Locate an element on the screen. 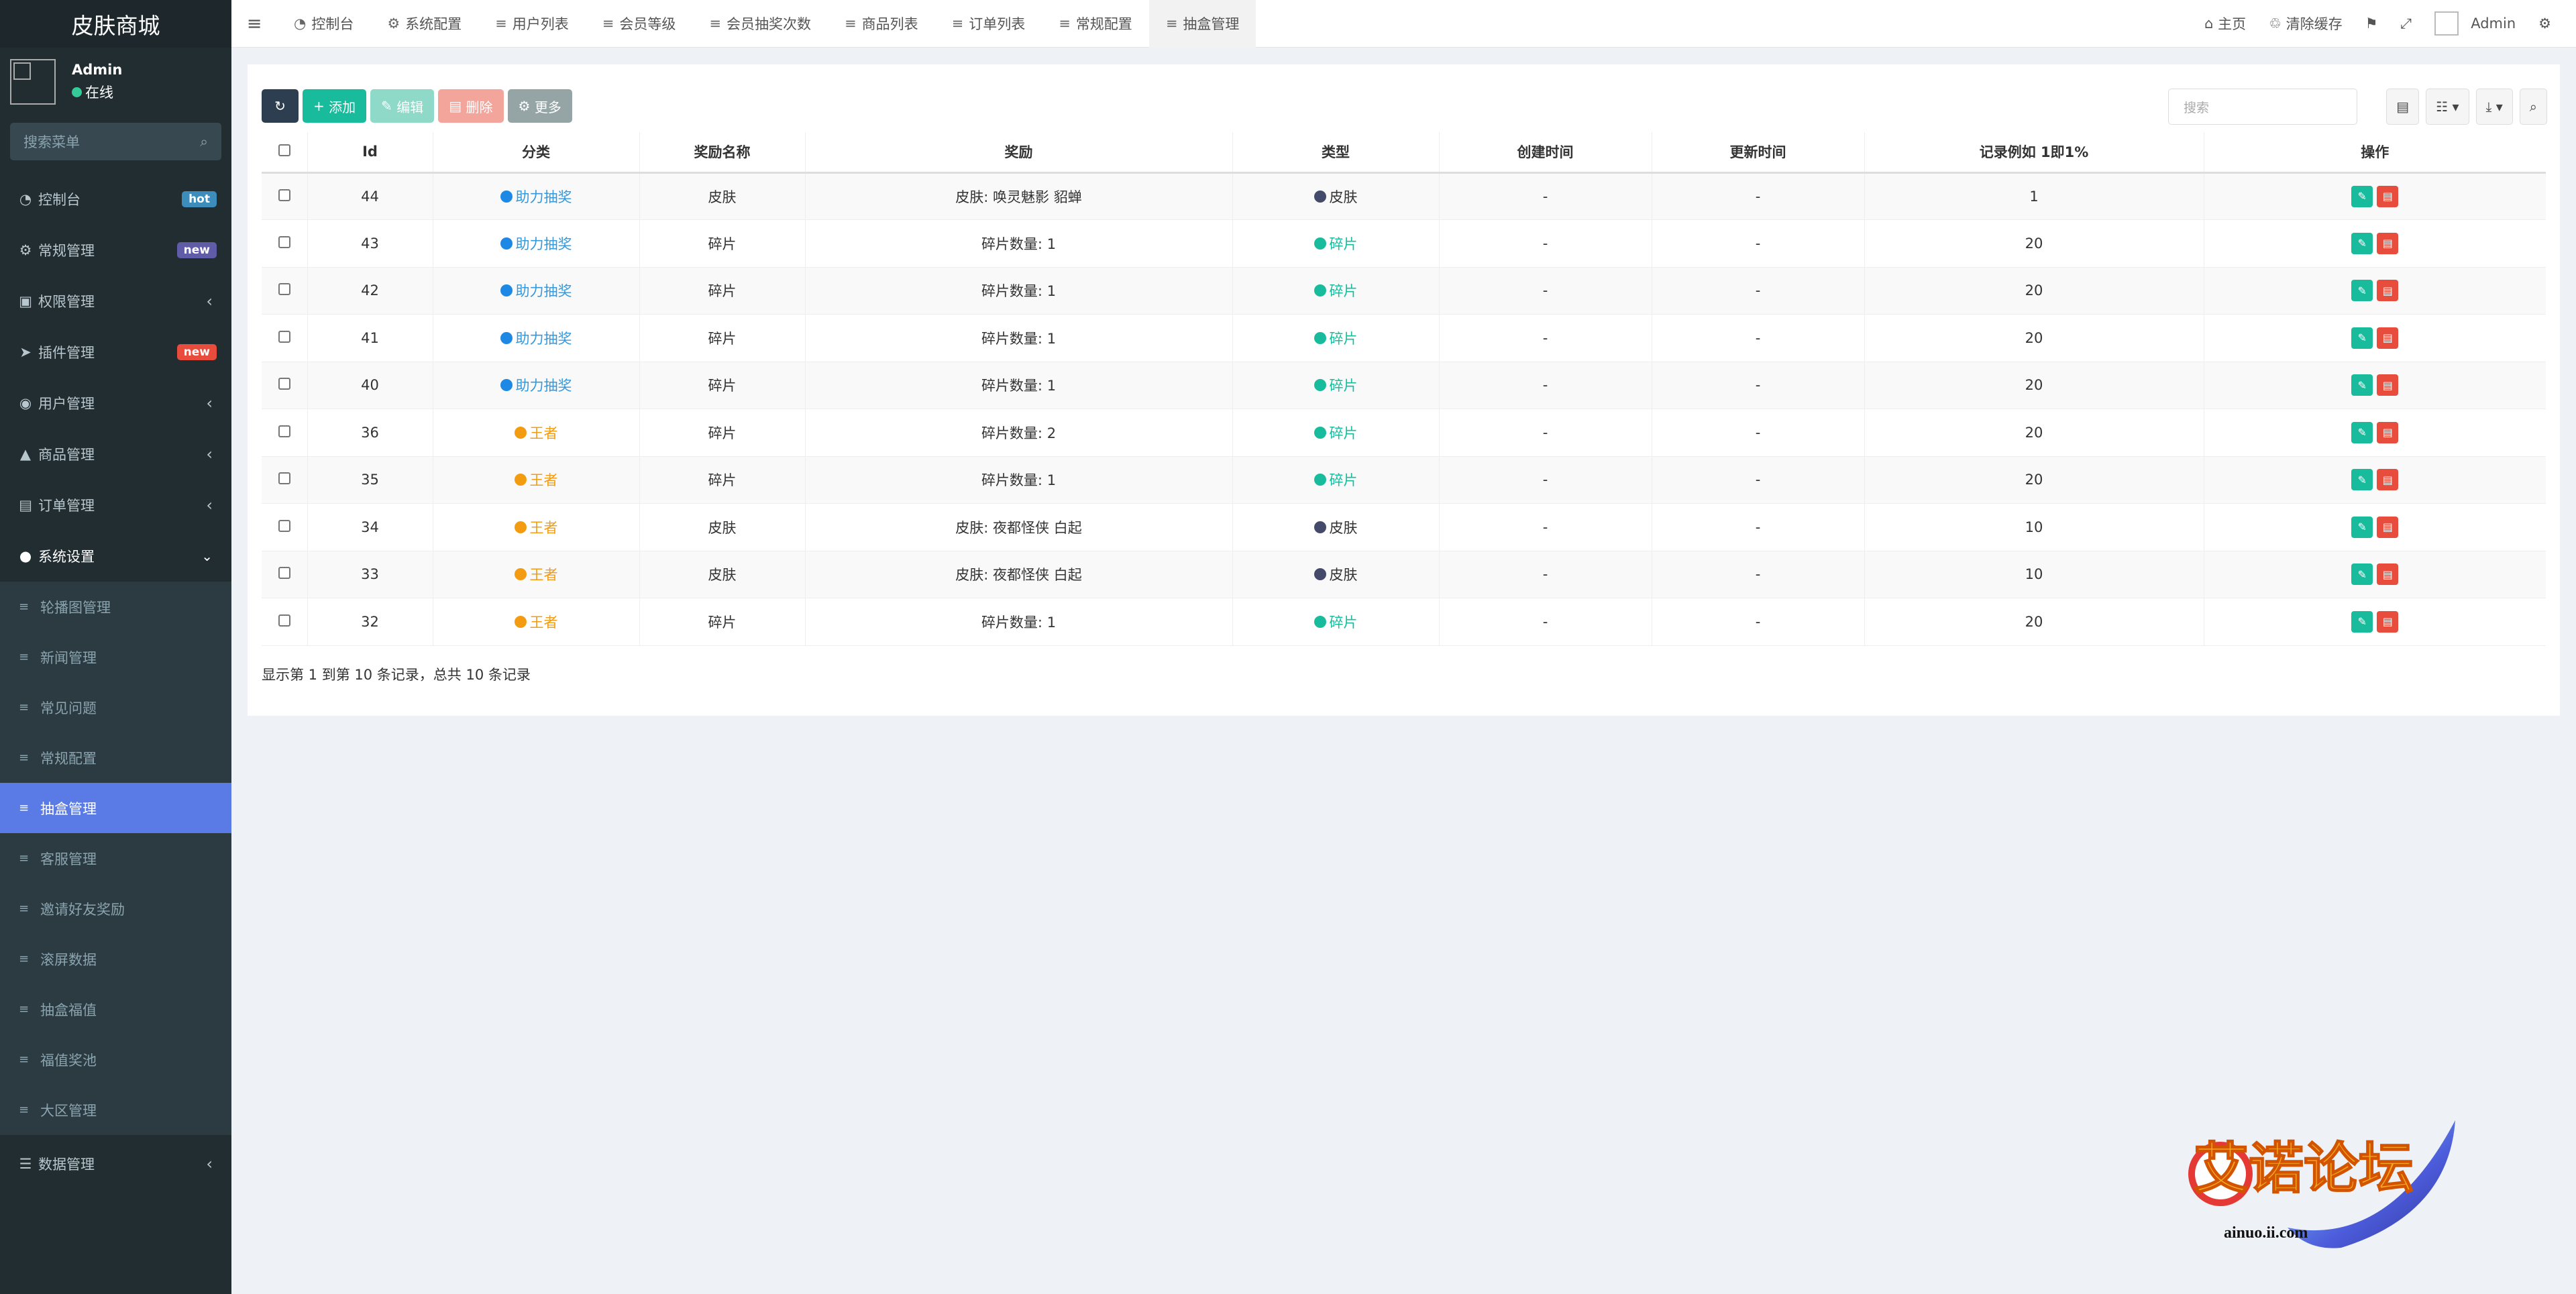 The height and width of the screenshot is (1294, 2576). column-header: 更新时间 is located at coordinates (1758, 153).